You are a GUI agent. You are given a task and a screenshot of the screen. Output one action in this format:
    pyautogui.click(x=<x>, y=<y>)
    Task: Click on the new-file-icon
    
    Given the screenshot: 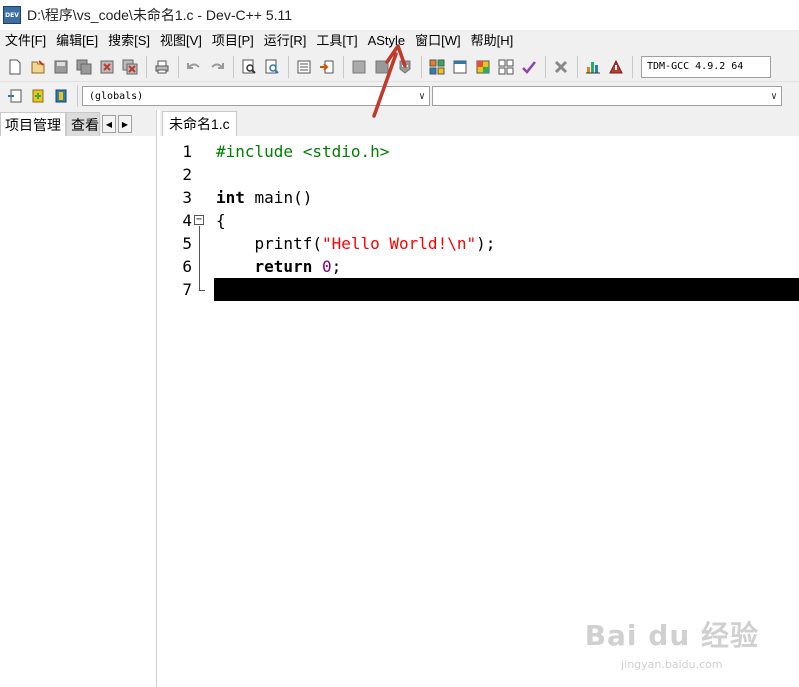 What is the action you would take?
    pyautogui.click(x=15, y=66)
    